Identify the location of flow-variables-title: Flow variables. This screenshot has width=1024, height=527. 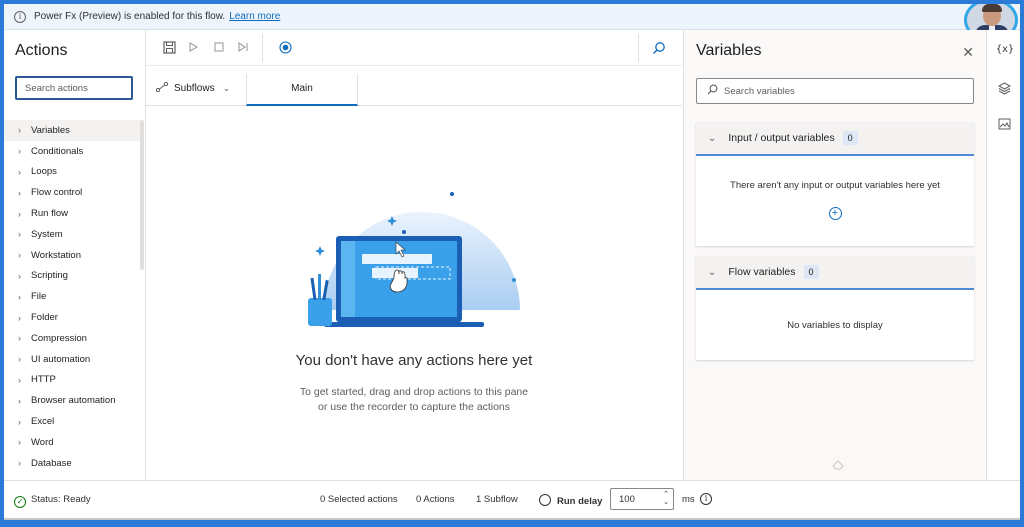
(762, 272).